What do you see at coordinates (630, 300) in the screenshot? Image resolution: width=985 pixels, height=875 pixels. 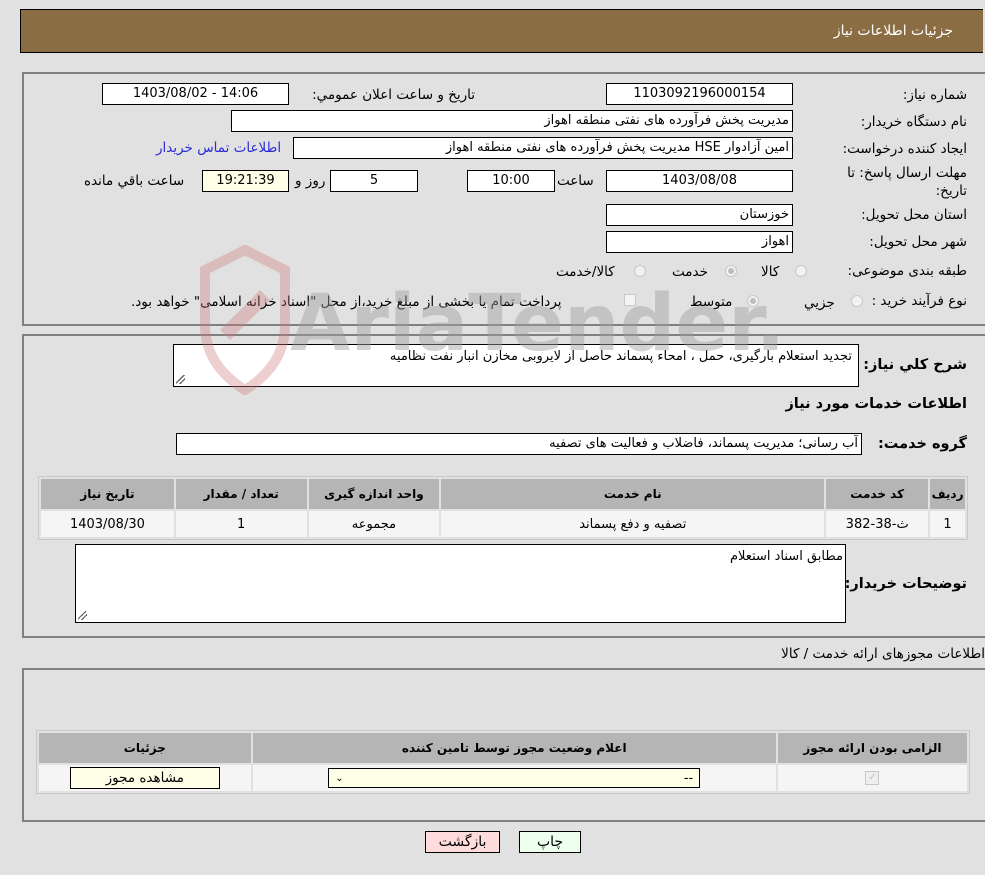 I see `treasury-checkbox` at bounding box center [630, 300].